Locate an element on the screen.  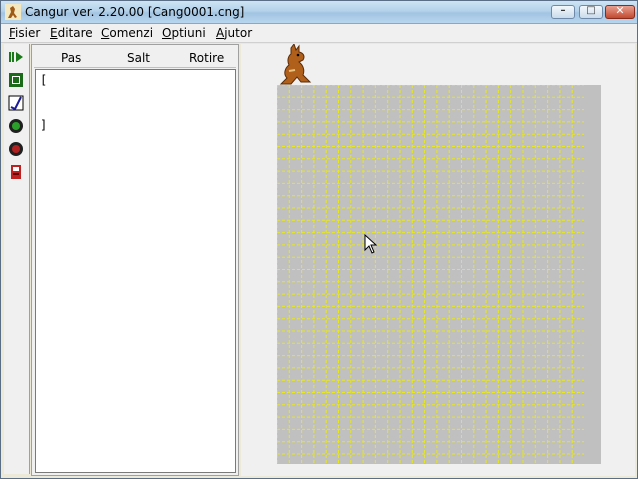
menu-bar: Fisier Editare Comenzi Optiuni Ajutor is located at coordinates (319, 33).